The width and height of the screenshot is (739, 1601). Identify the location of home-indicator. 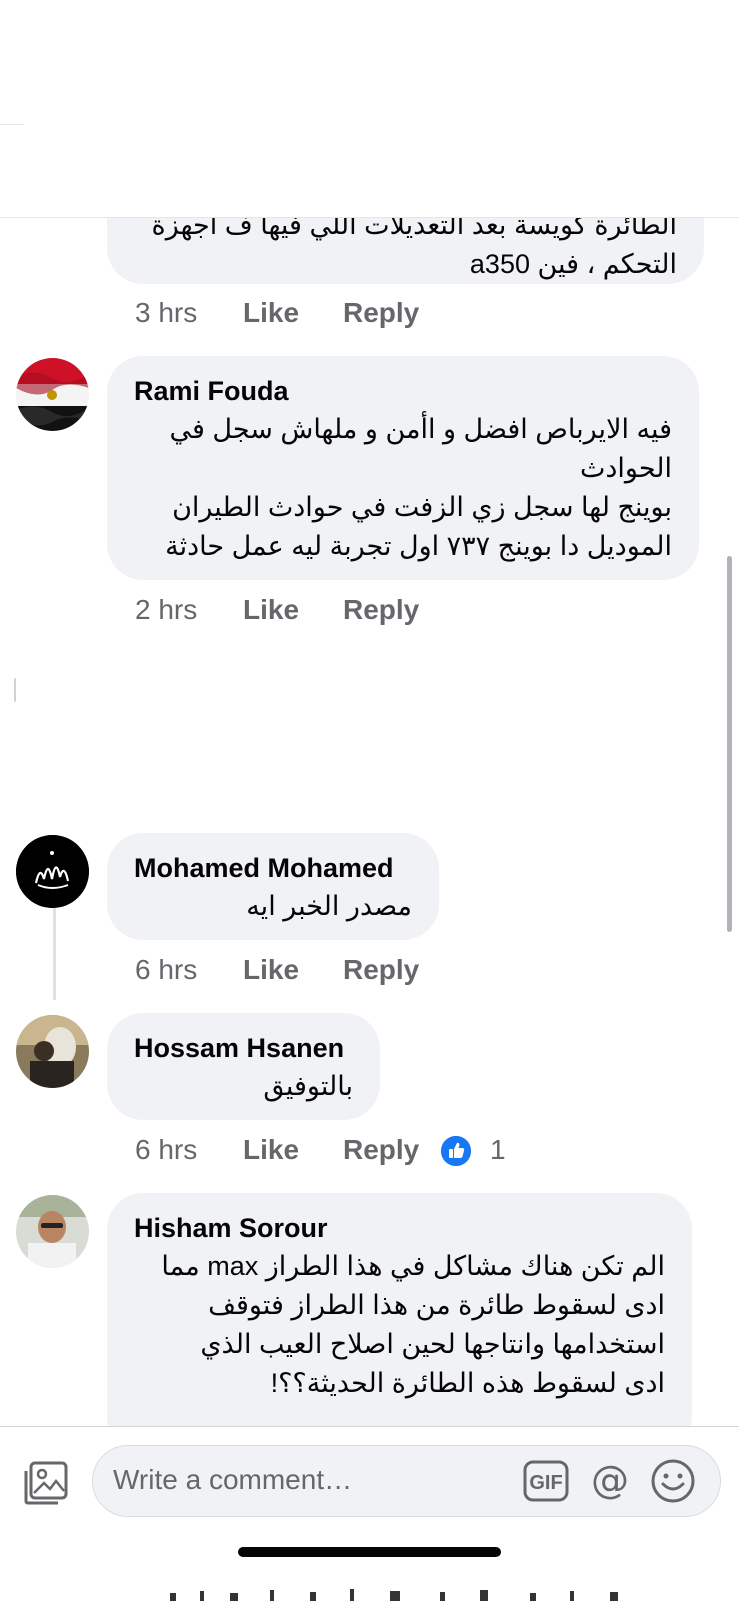
(369, 1552).